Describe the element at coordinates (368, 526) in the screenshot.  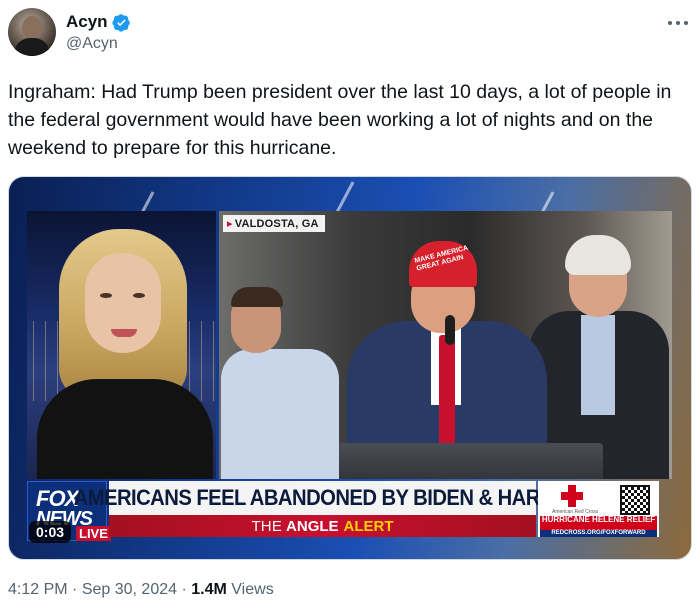
I see `segment-suffix: ALERT` at that location.